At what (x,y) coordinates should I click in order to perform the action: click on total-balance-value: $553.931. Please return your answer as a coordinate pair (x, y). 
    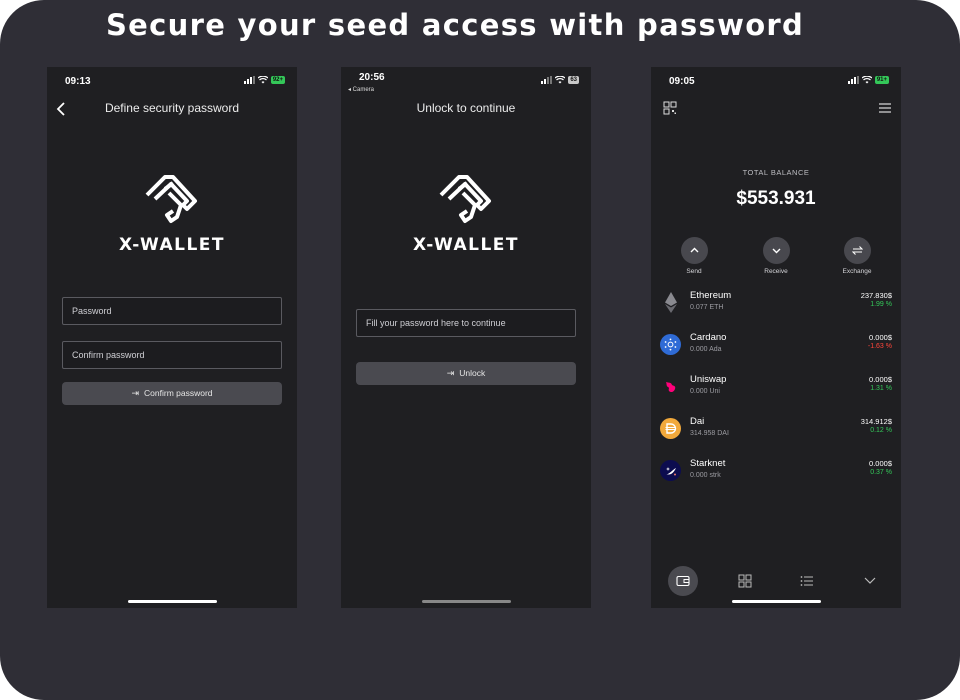
    Looking at the image, I should click on (776, 198).